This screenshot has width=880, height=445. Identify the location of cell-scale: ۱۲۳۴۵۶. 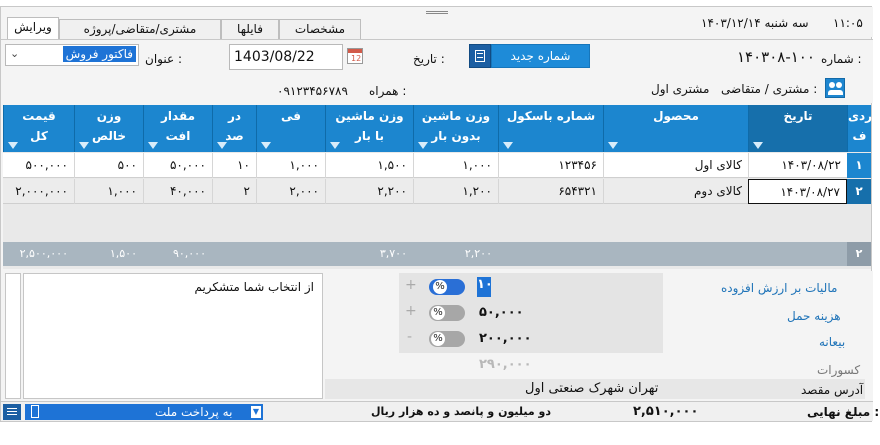
(550, 165).